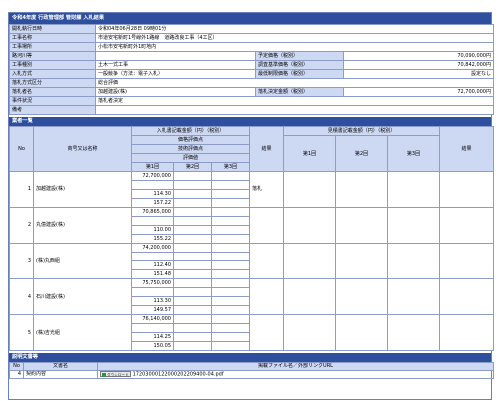  What do you see at coordinates (152, 176) in the screenshot?
I see `bid-round1-amount: 72,700,000` at bounding box center [152, 176].